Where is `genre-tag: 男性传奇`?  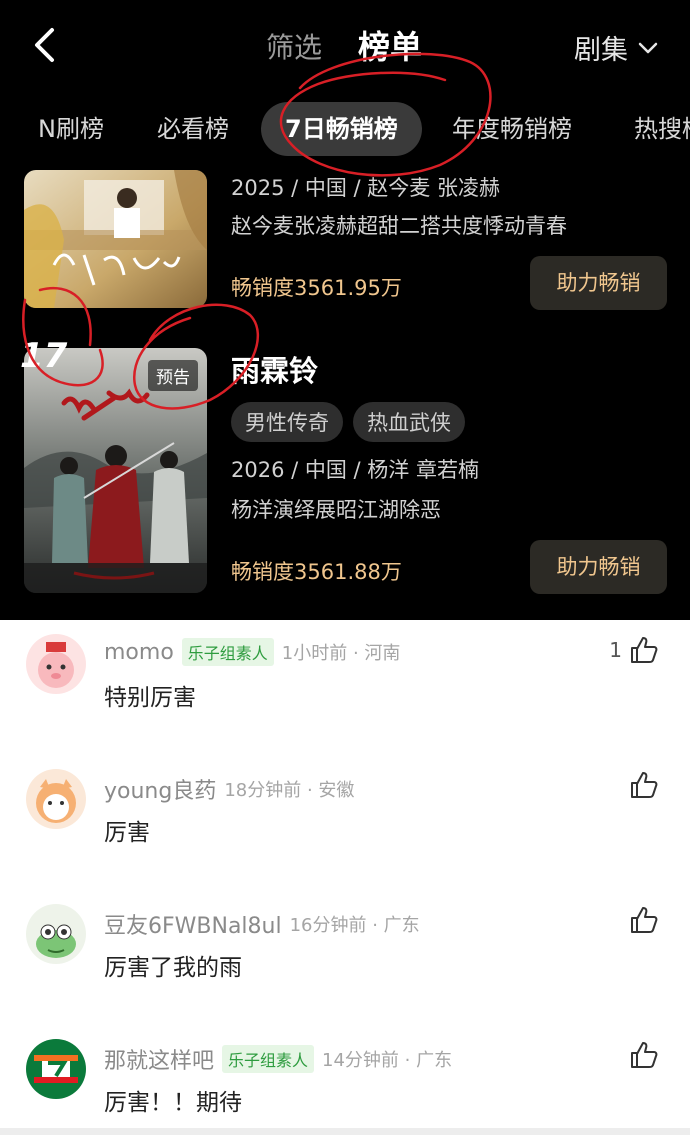
genre-tag: 男性传奇 is located at coordinates (287, 422).